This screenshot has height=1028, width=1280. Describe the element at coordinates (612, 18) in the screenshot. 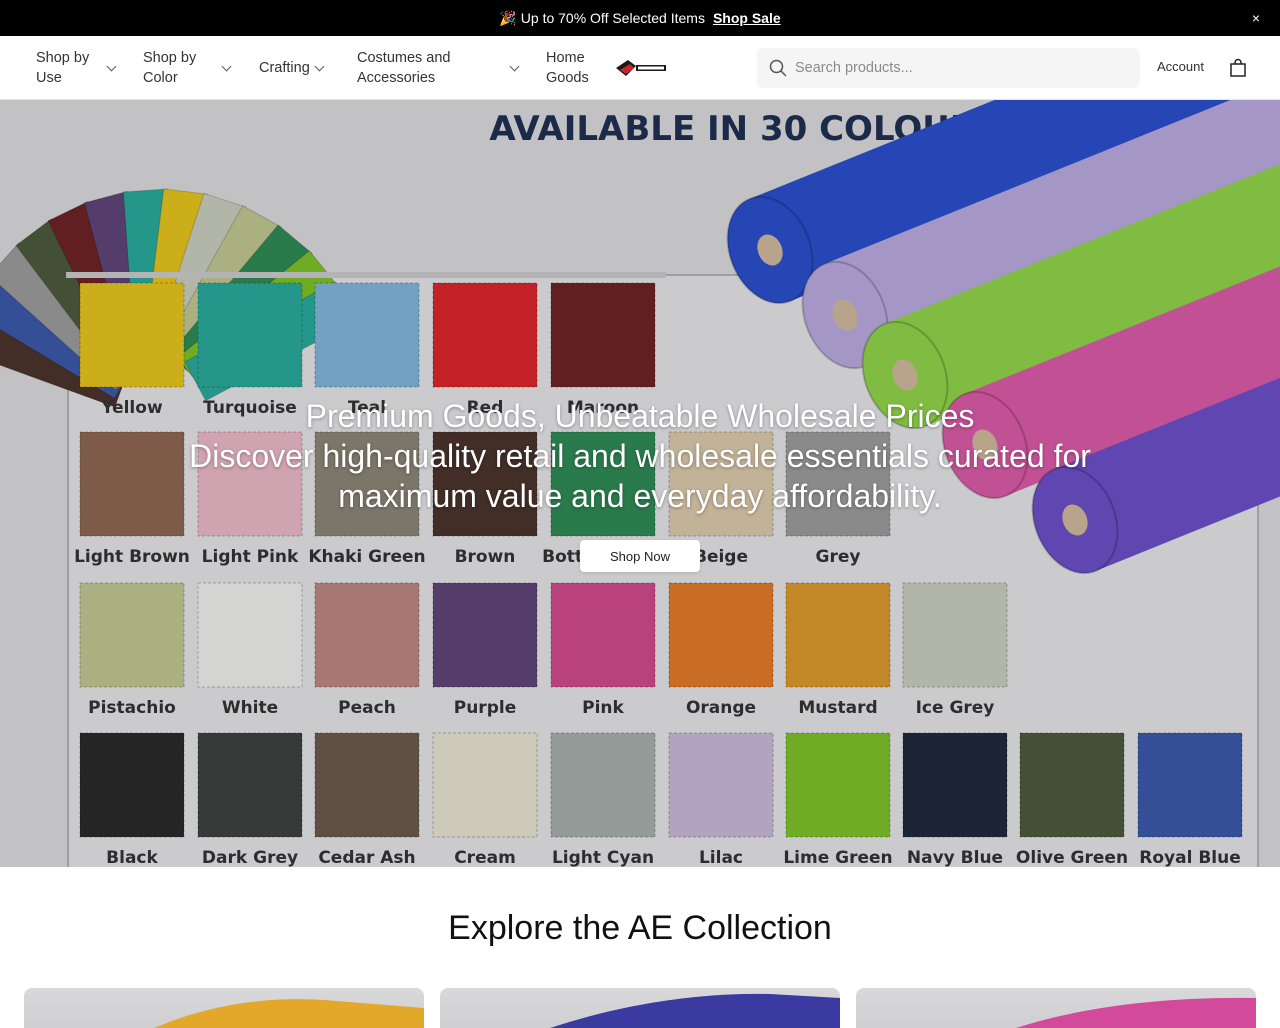

I see `announcement-message: Up to 70% Off Selected Items` at that location.